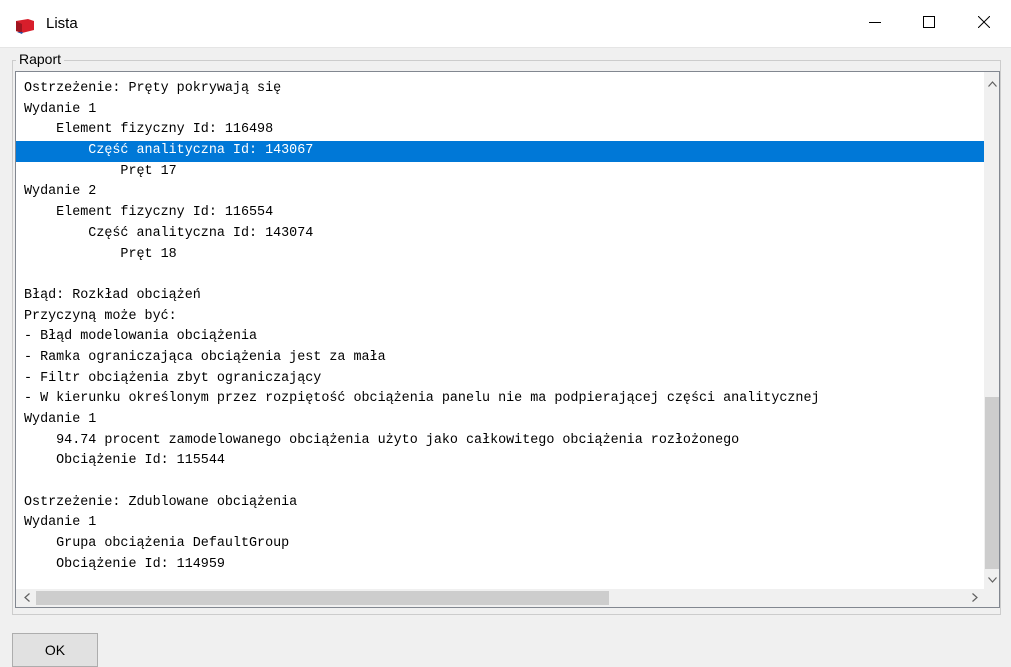 This screenshot has height=667, width=1011. What do you see at coordinates (124, 564) in the screenshot?
I see `report-line-text: Obciążenie Id: 114959` at bounding box center [124, 564].